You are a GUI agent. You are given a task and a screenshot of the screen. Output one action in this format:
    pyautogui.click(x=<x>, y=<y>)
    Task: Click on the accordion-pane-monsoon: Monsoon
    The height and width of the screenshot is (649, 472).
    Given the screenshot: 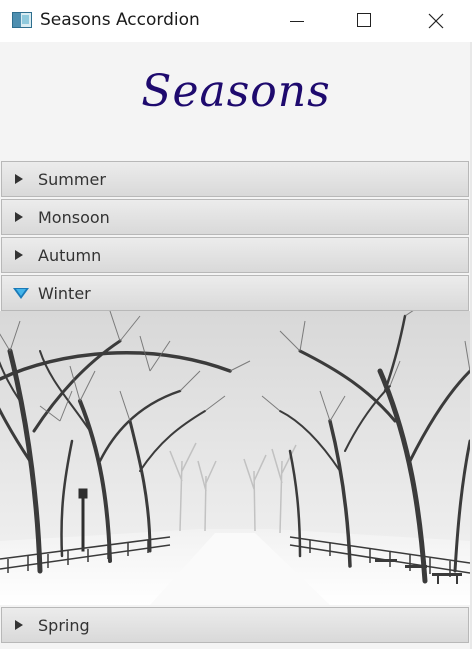 What is the action you would take?
    pyautogui.click(x=235, y=217)
    